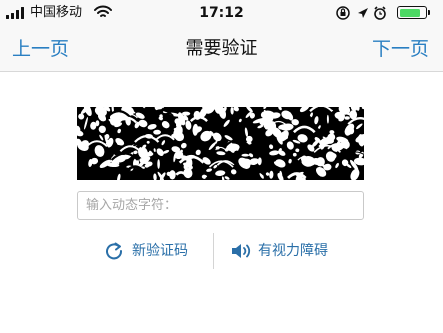 This screenshot has width=443, height=333. Describe the element at coordinates (343, 13) in the screenshot. I see `screen-lock-icon` at that location.